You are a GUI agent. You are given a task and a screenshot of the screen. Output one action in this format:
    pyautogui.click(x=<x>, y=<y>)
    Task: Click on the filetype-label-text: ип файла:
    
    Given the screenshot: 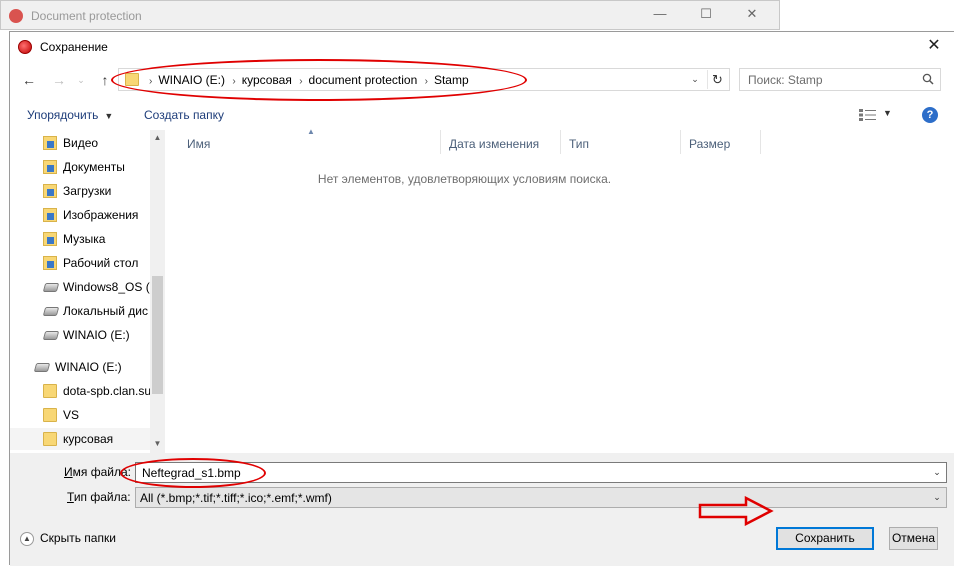 What is the action you would take?
    pyautogui.click(x=102, y=497)
    